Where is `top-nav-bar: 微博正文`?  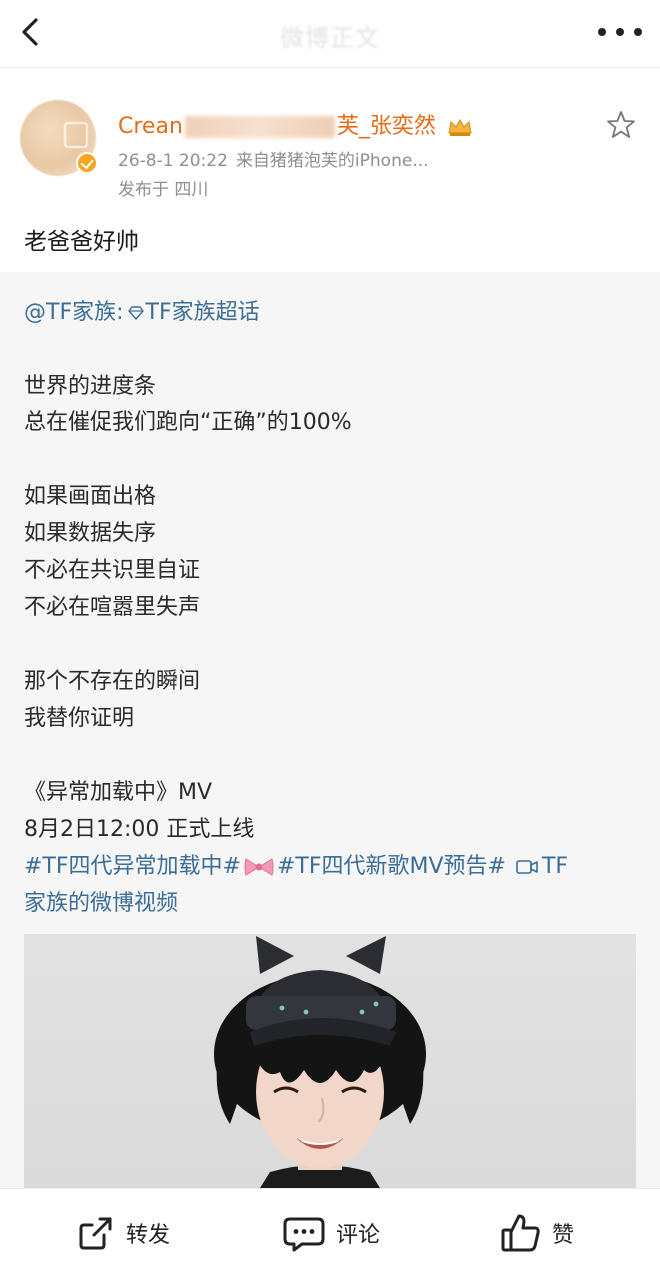
top-nav-bar: 微博正文 is located at coordinates (330, 34).